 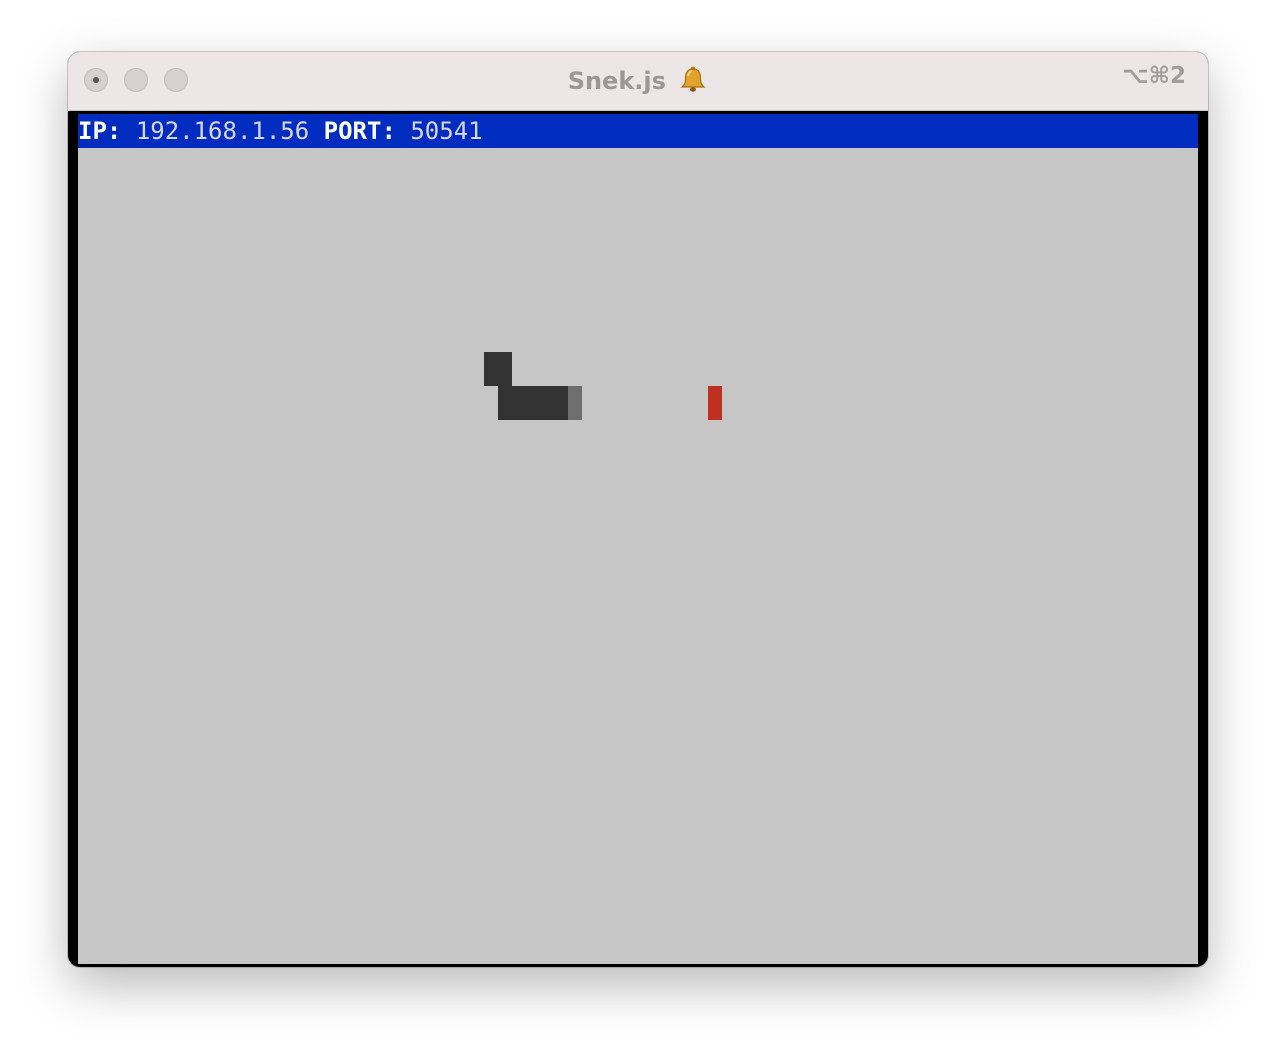 I want to click on snake-tail, so click(x=575, y=403).